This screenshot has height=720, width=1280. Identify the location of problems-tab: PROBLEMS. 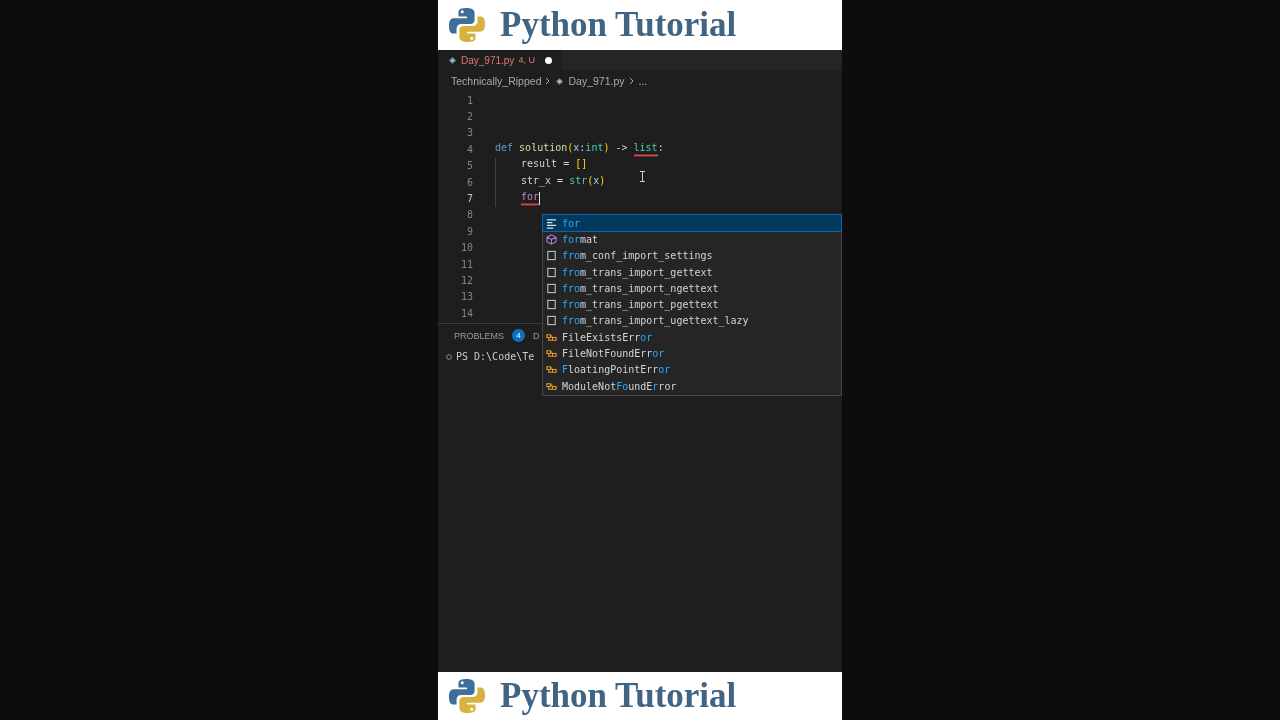
(479, 335).